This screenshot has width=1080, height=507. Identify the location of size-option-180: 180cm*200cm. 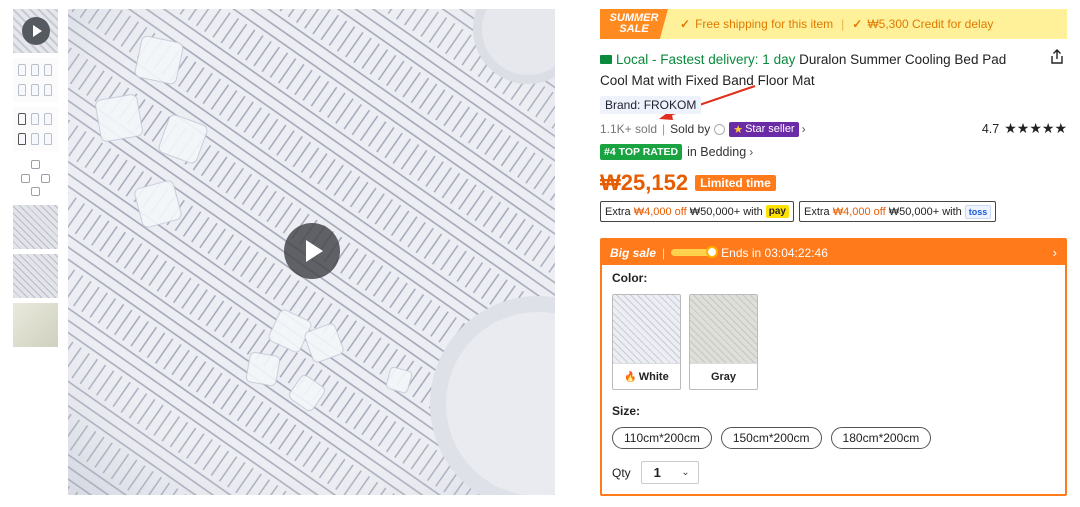
(881, 438).